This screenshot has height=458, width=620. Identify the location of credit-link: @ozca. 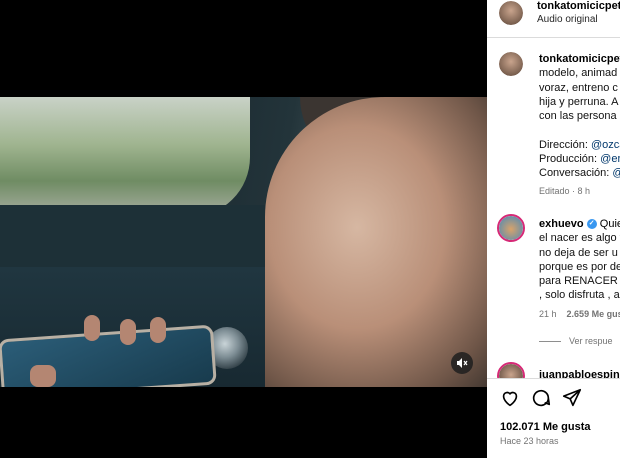
(605, 145).